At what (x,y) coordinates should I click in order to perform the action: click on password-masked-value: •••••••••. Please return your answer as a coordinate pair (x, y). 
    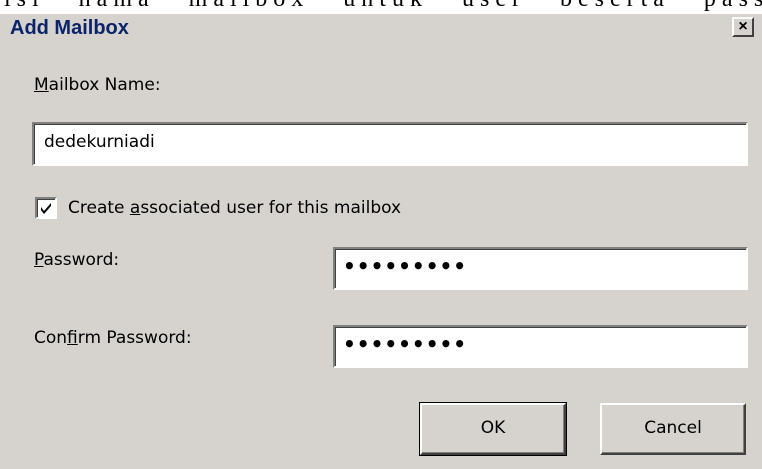
    Looking at the image, I should click on (405, 266).